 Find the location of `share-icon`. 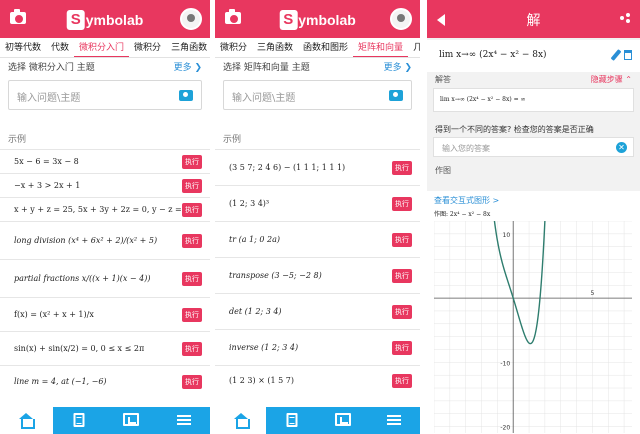

share-icon is located at coordinates (625, 18).